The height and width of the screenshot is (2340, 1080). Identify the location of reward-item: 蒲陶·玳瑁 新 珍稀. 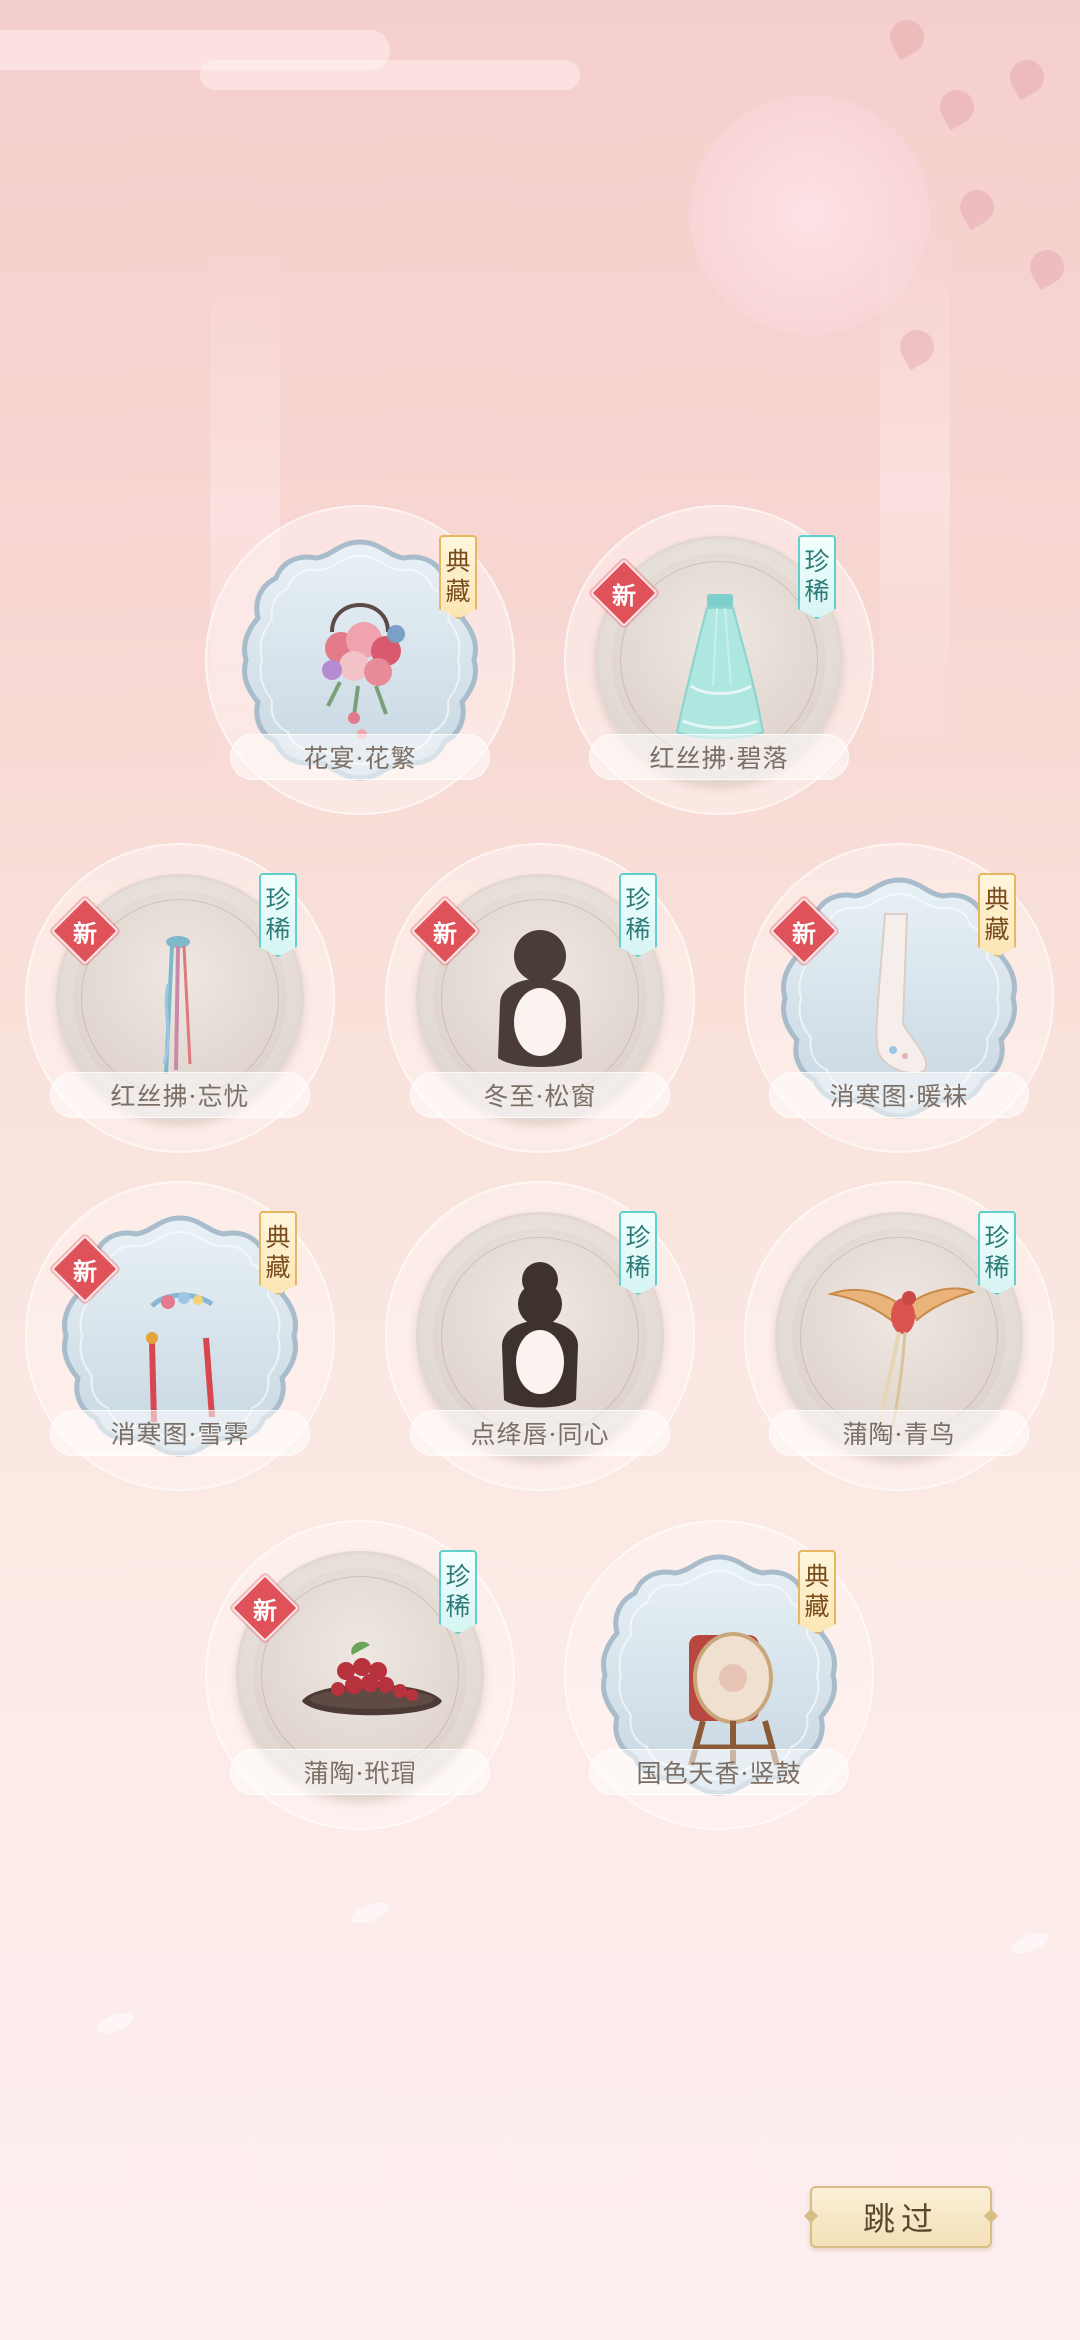
(360, 1675).